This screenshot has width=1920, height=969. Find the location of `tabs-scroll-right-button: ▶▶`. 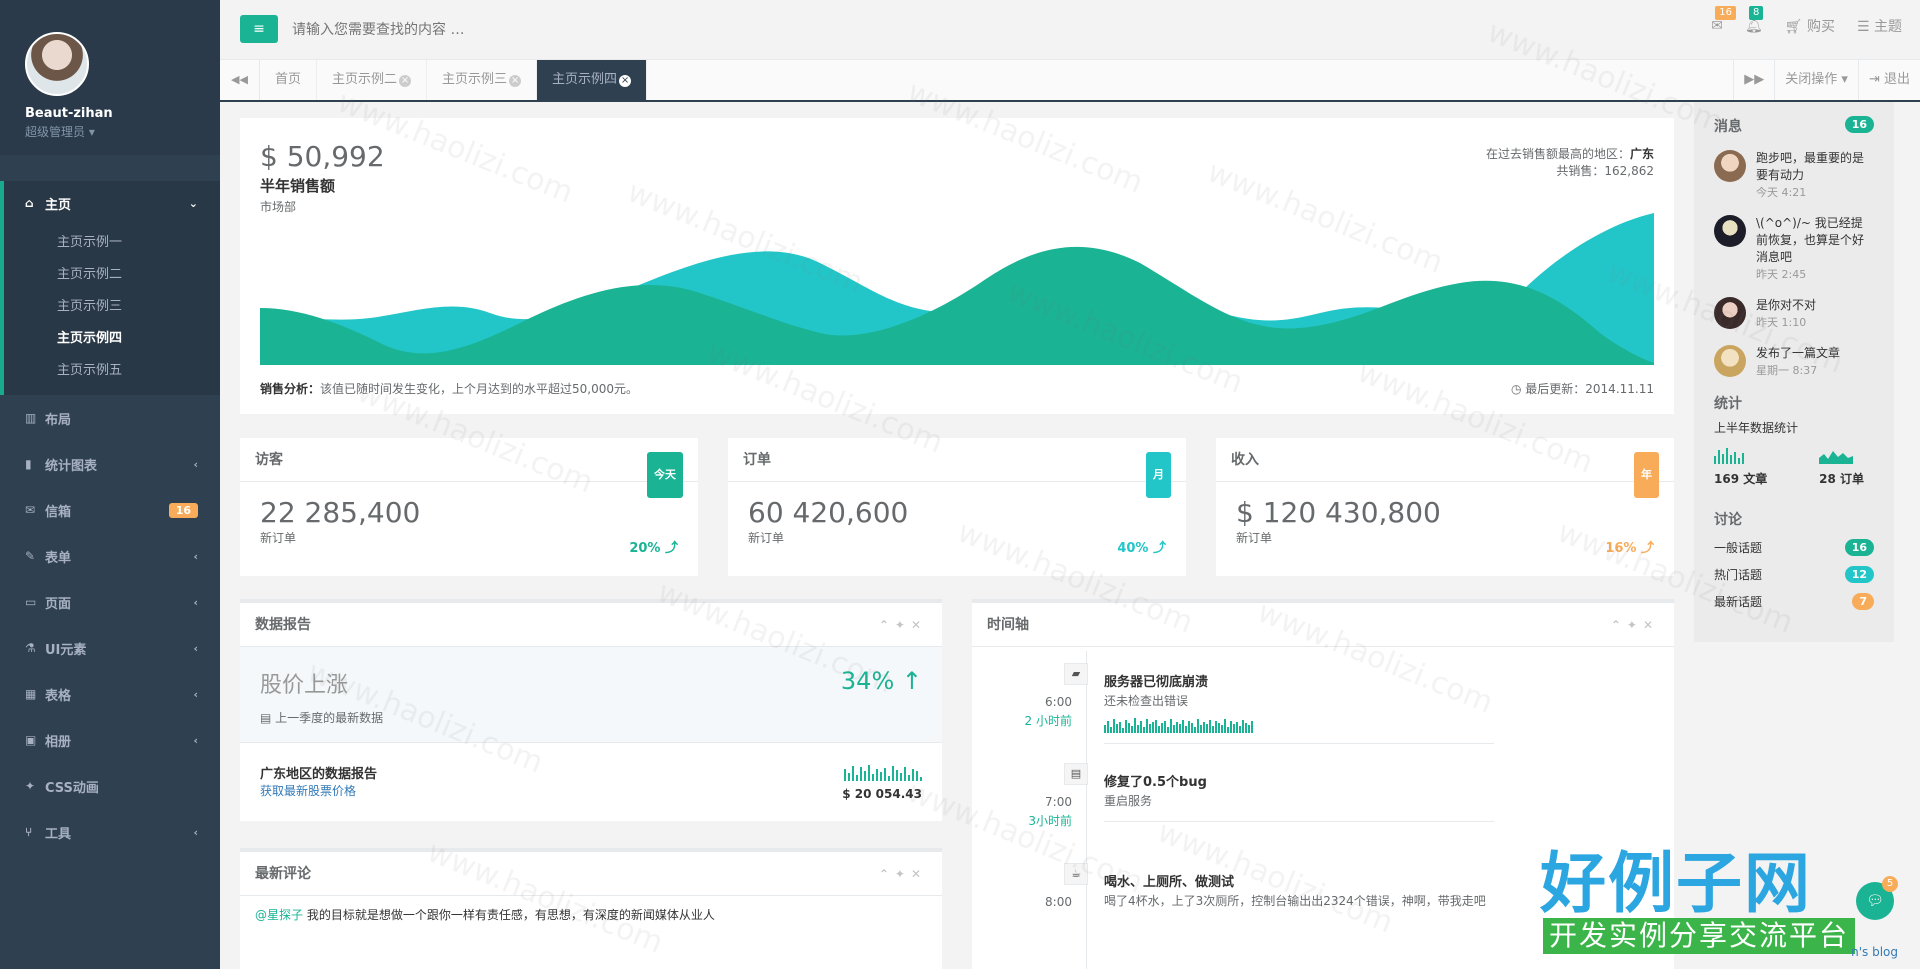

tabs-scroll-right-button: ▶▶ is located at coordinates (1753, 80).